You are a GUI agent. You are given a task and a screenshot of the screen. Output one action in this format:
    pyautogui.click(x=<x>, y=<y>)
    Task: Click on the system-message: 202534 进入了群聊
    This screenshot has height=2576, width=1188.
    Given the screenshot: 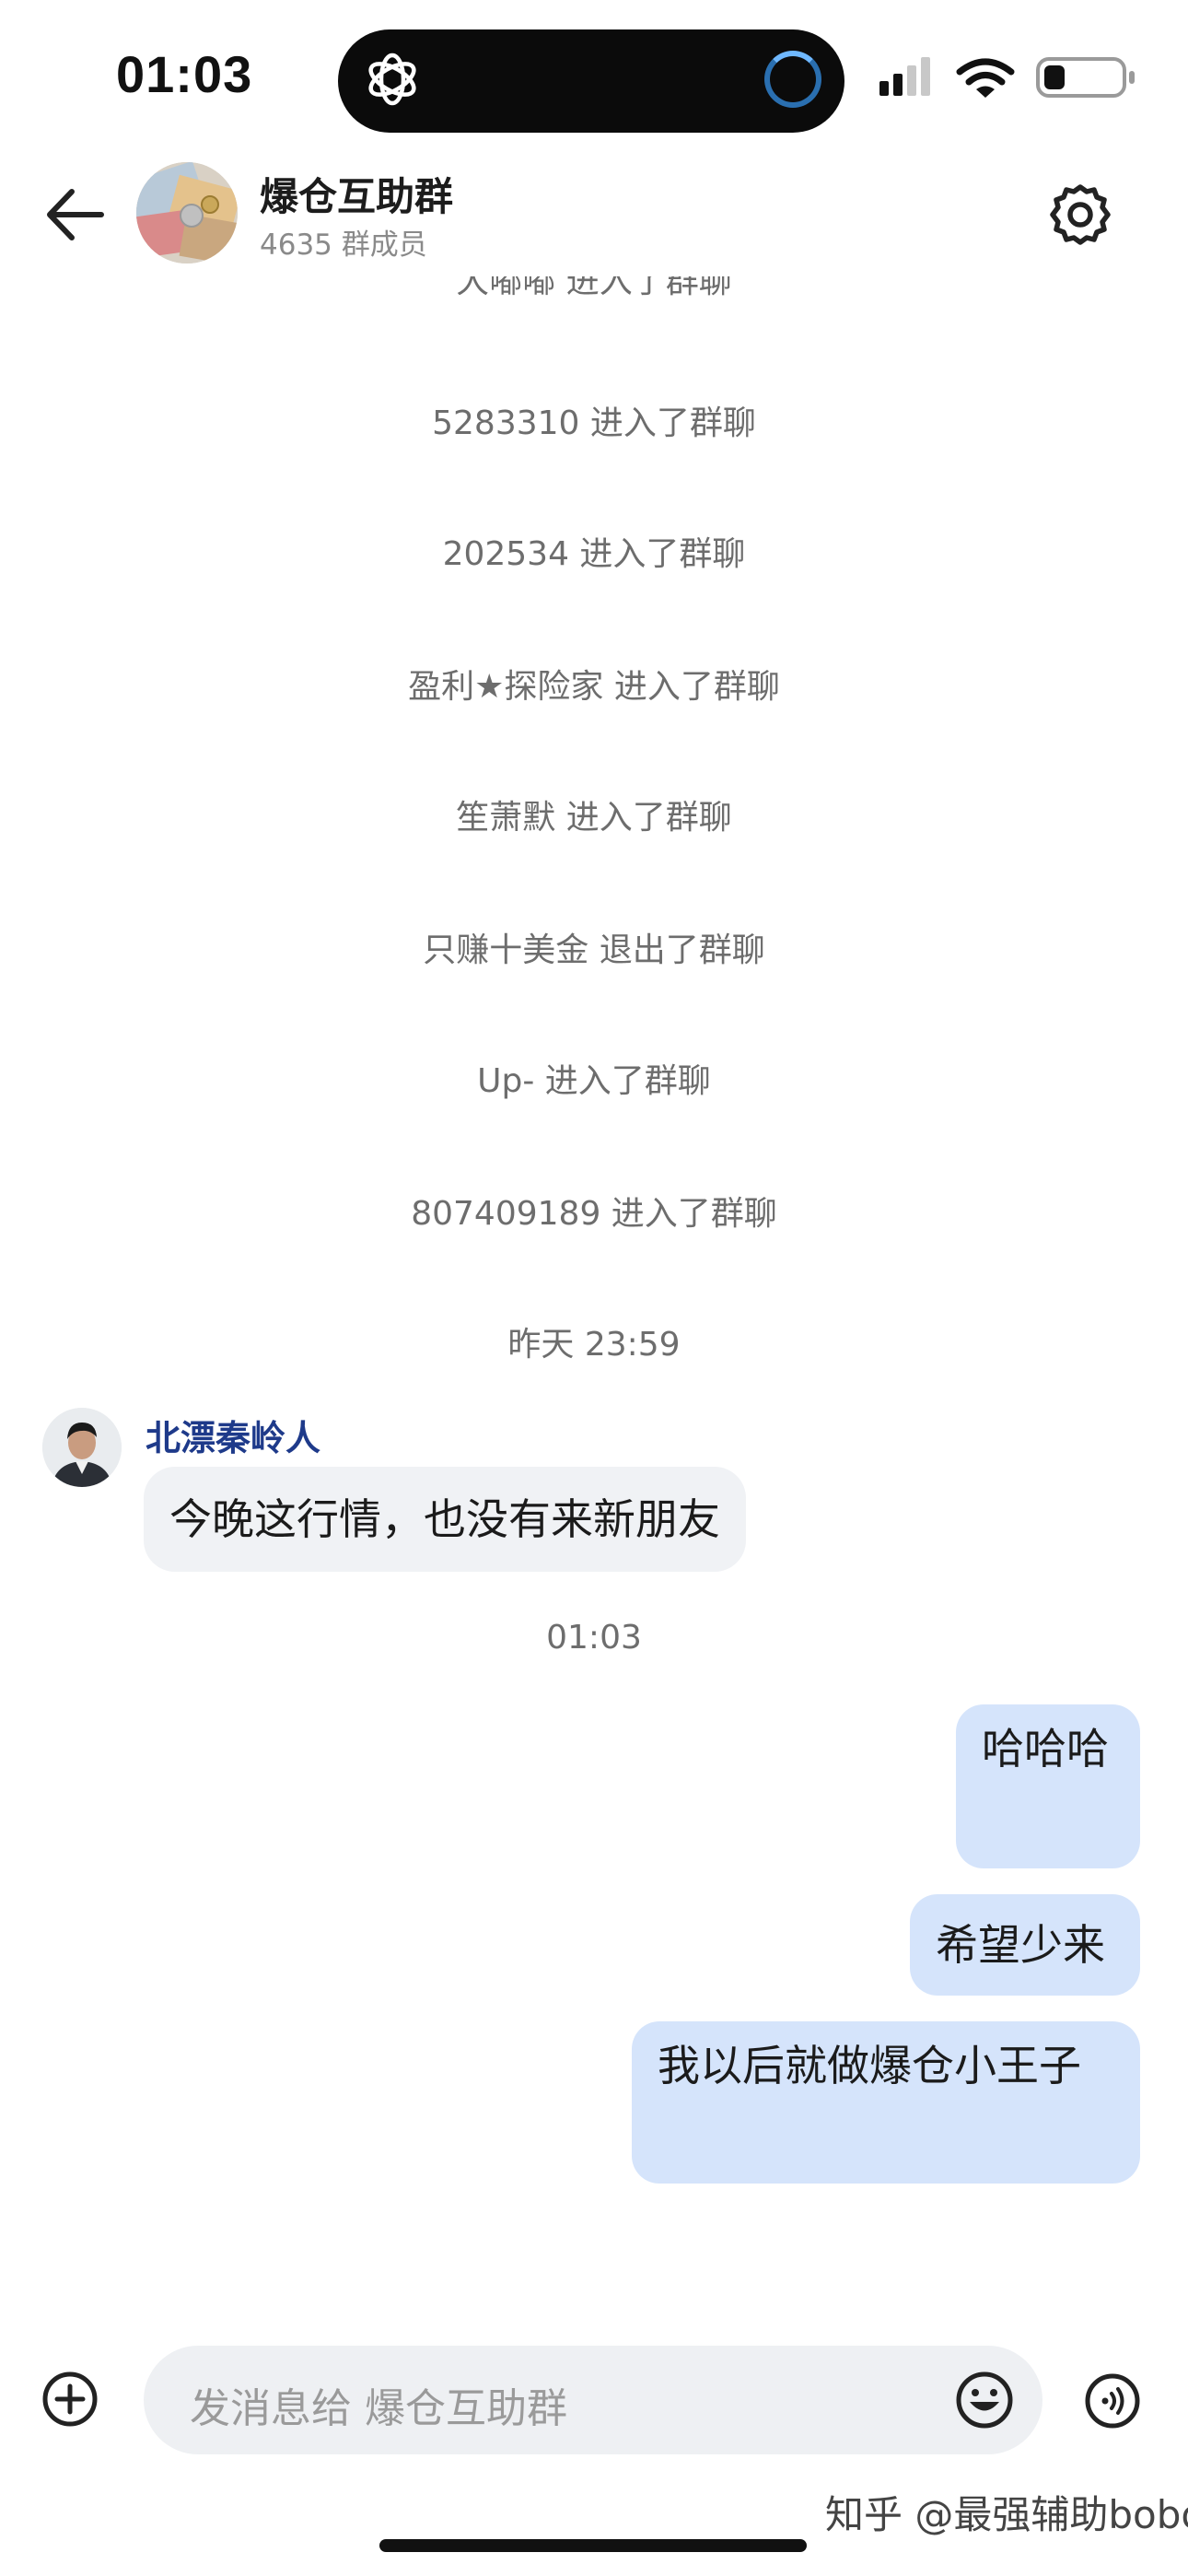 What is the action you would take?
    pyautogui.click(x=594, y=554)
    